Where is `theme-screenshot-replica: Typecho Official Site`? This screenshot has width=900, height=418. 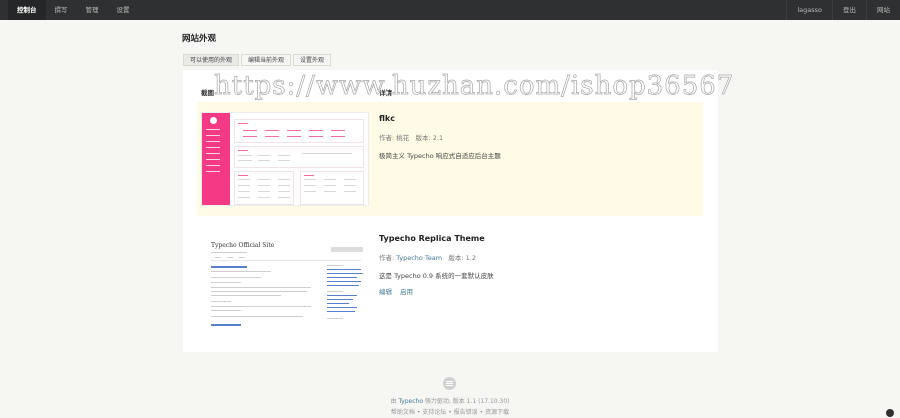
theme-screenshot-replica: Typecho Official Site is located at coordinates (285, 279).